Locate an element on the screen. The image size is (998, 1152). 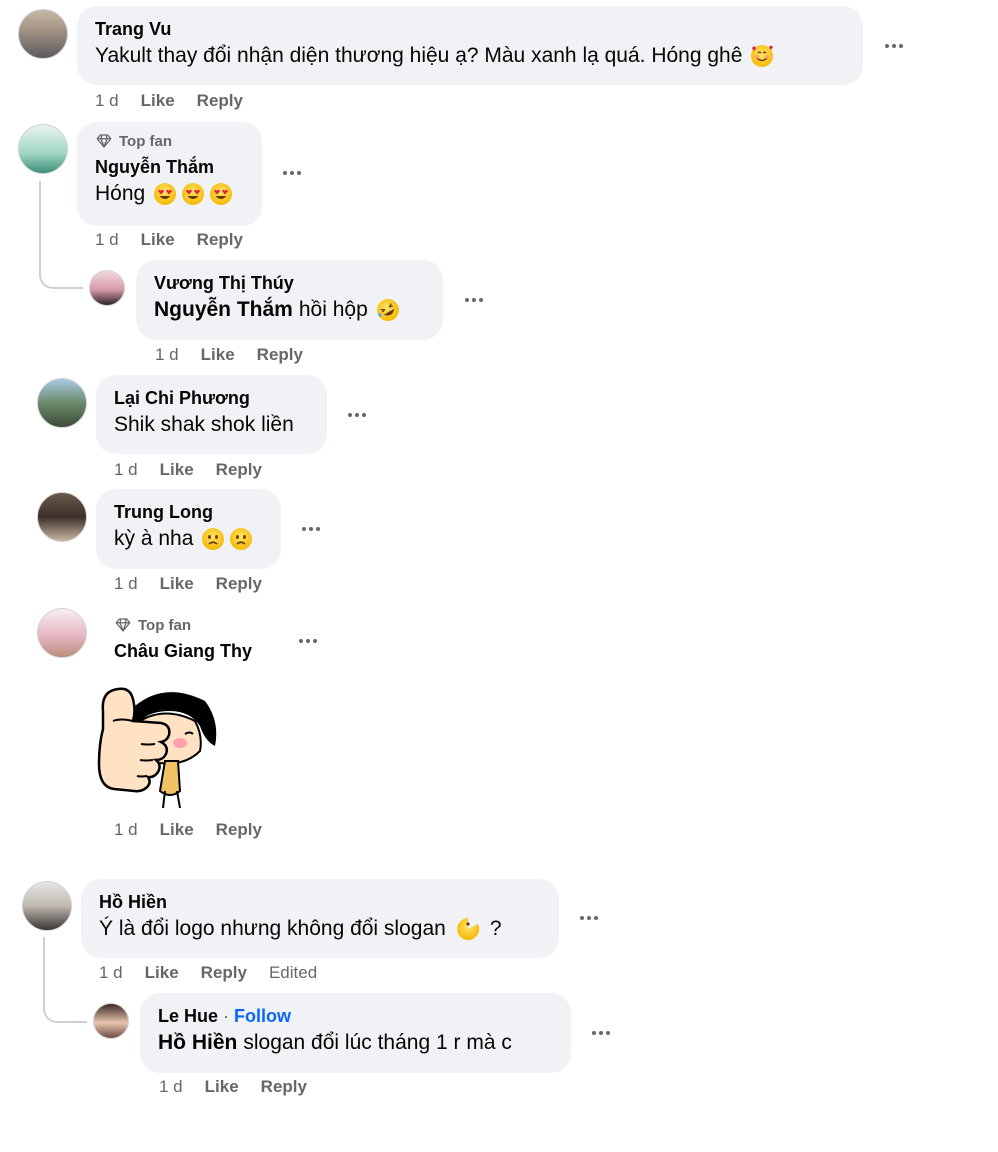
comment-text: kỳ à nha is located at coordinates (188, 539).